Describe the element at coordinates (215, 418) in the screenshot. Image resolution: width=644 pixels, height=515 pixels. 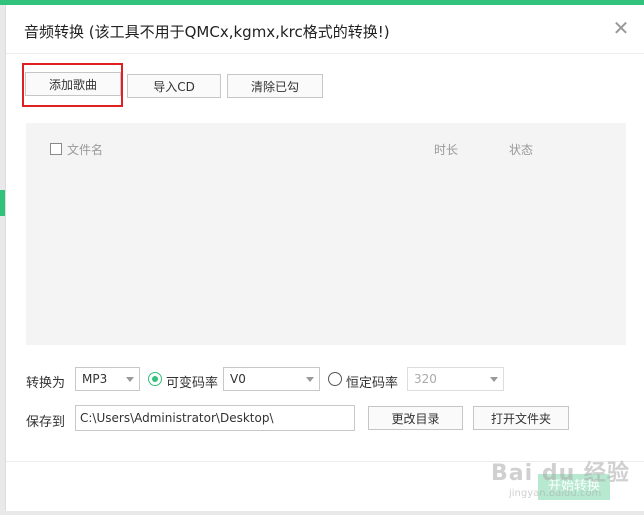
I see `save-path-field: C:\Users\Administrator\Desktop\` at that location.